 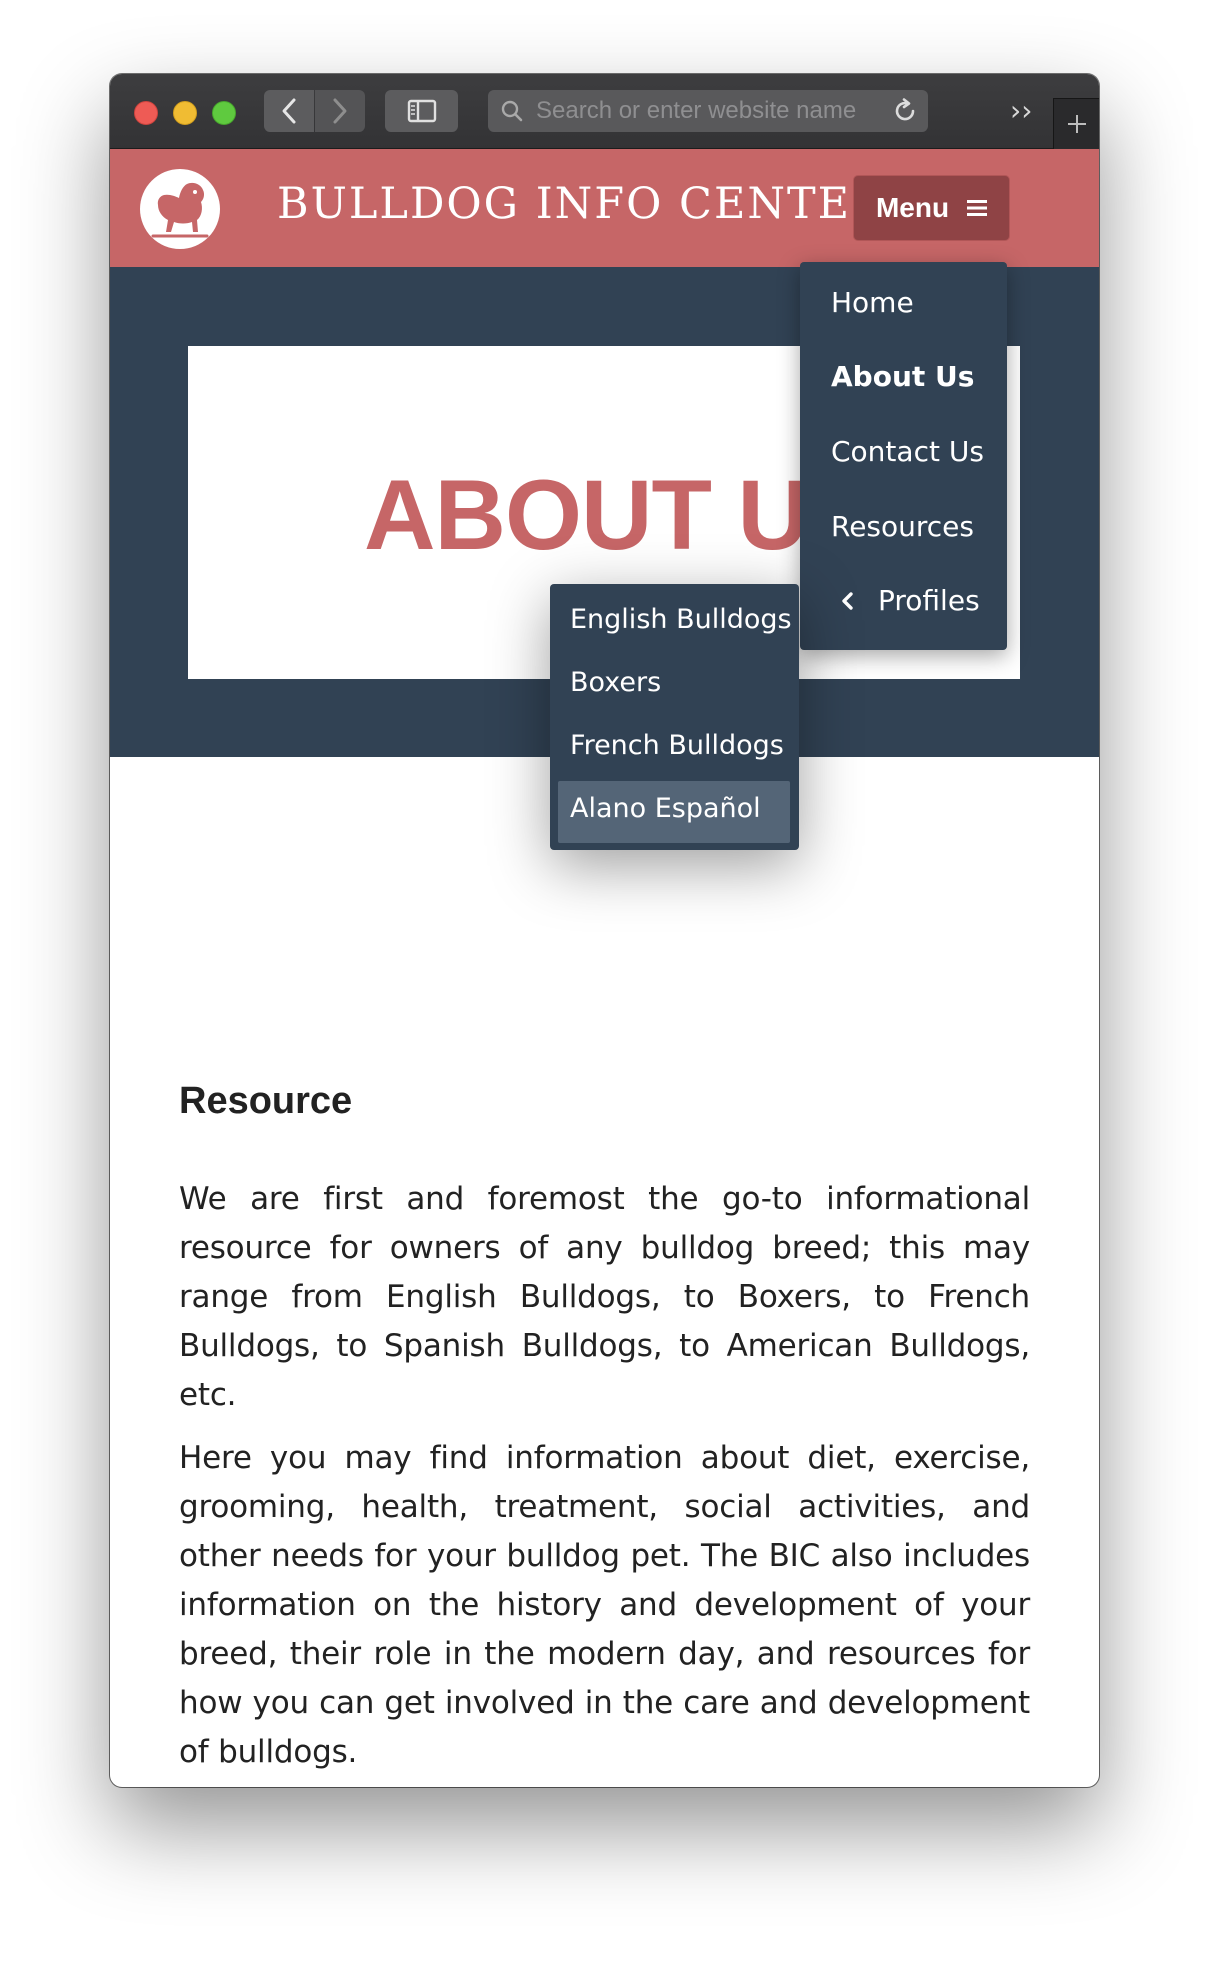 I want to click on sidebar-toggle-button, so click(x=421, y=111).